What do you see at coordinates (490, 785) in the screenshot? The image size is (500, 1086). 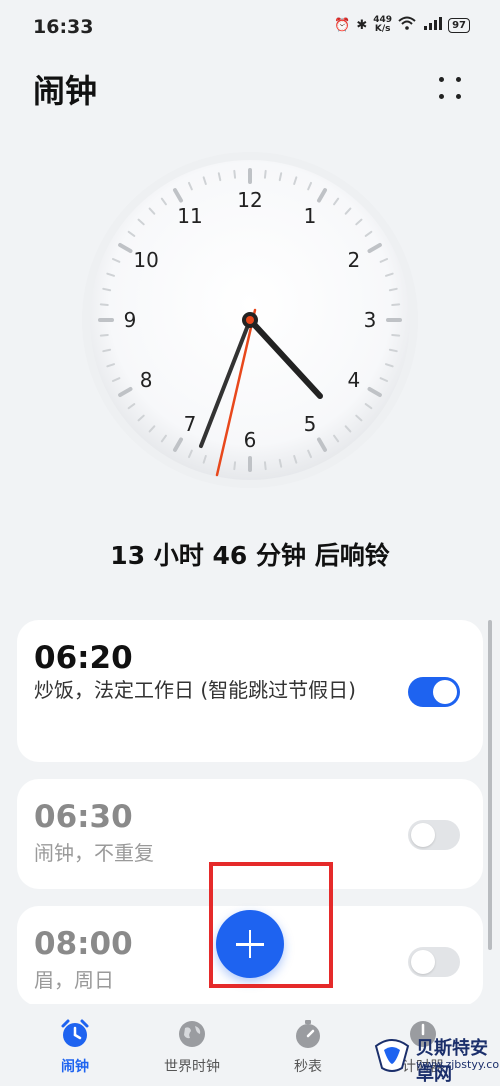 I see `scrollbar` at bounding box center [490, 785].